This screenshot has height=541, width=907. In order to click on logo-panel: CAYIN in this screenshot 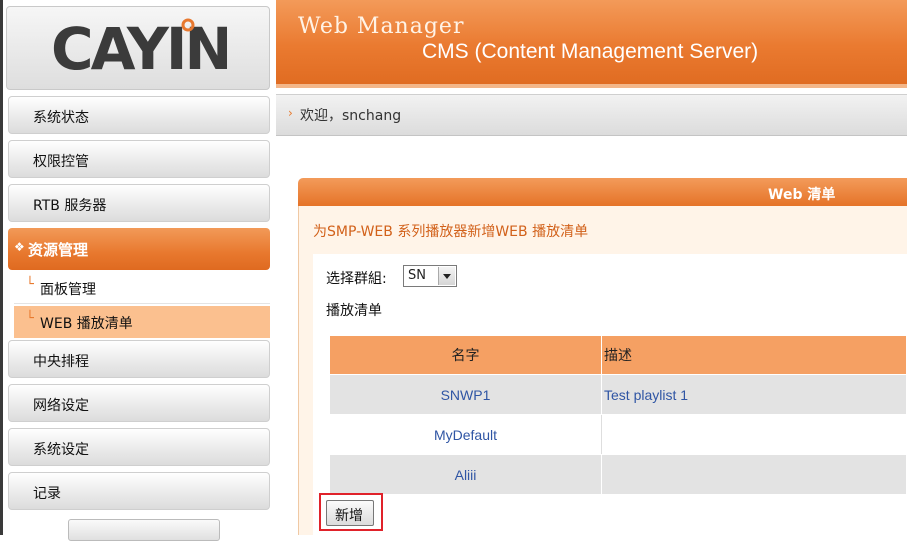, I will do `click(138, 48)`.